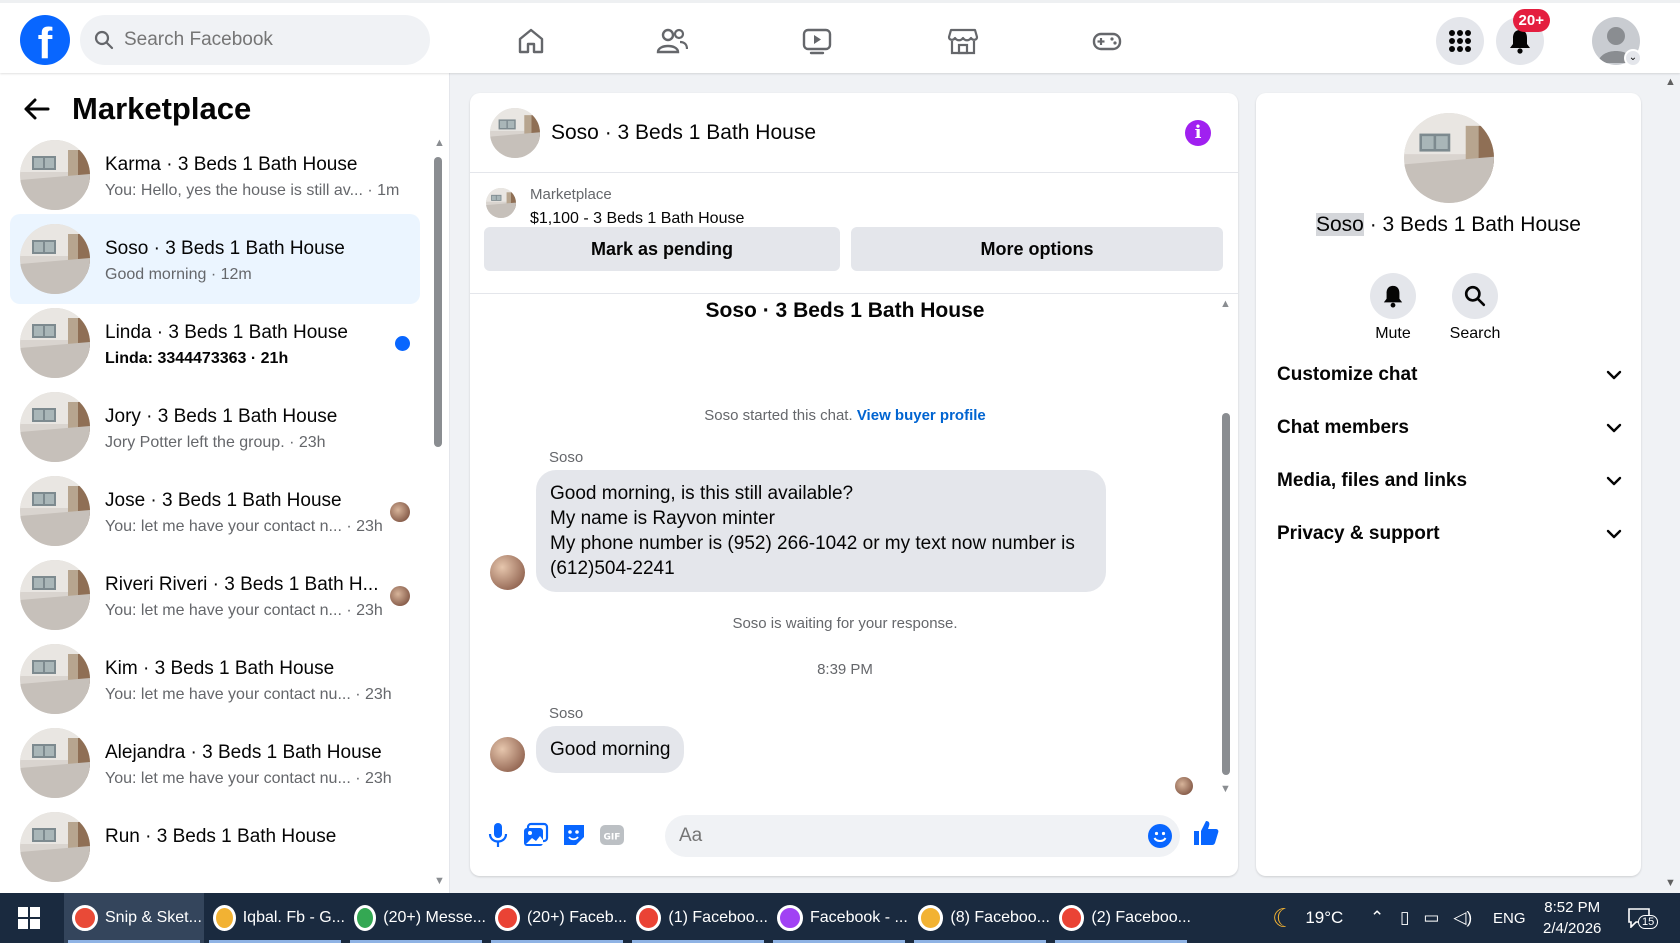 The height and width of the screenshot is (943, 1680). I want to click on volume-icon: ◁), so click(1462, 918).